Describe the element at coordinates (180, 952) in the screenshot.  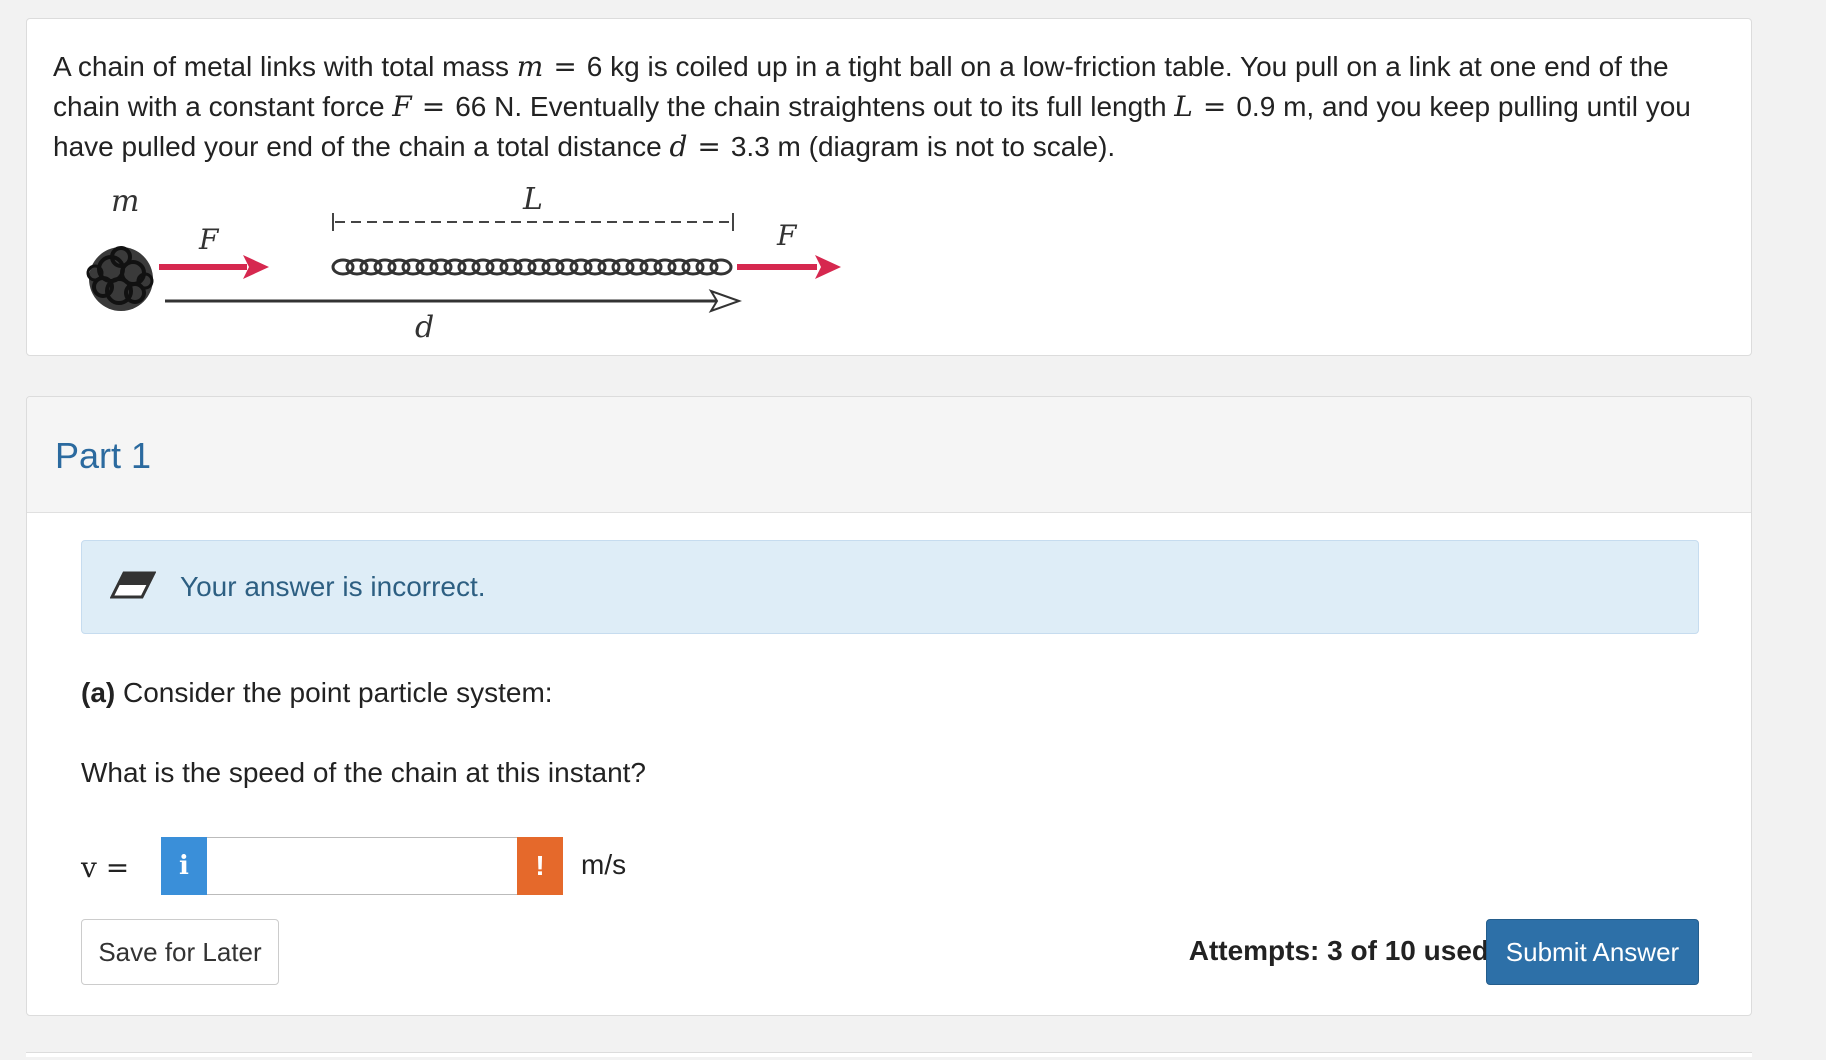
I see `save-for-later-button: Save for Later` at that location.